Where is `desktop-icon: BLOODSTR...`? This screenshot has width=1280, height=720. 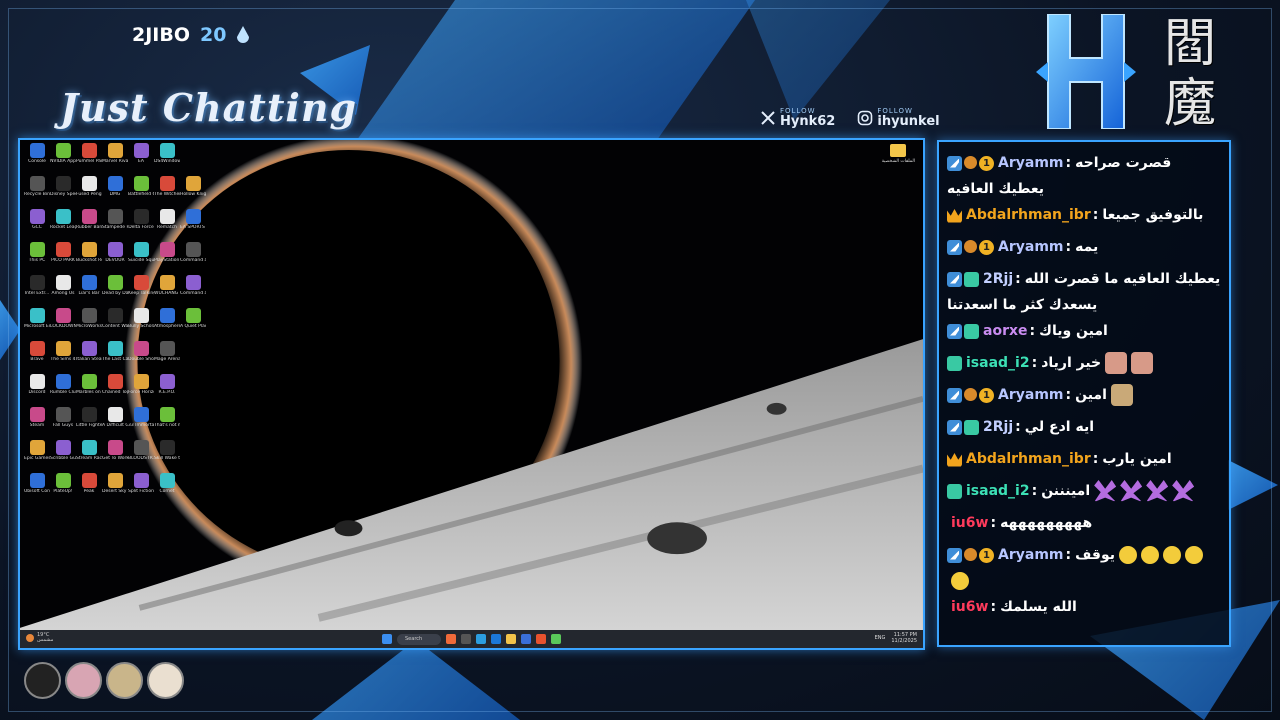 desktop-icon: BLOODSTR... is located at coordinates (141, 456).